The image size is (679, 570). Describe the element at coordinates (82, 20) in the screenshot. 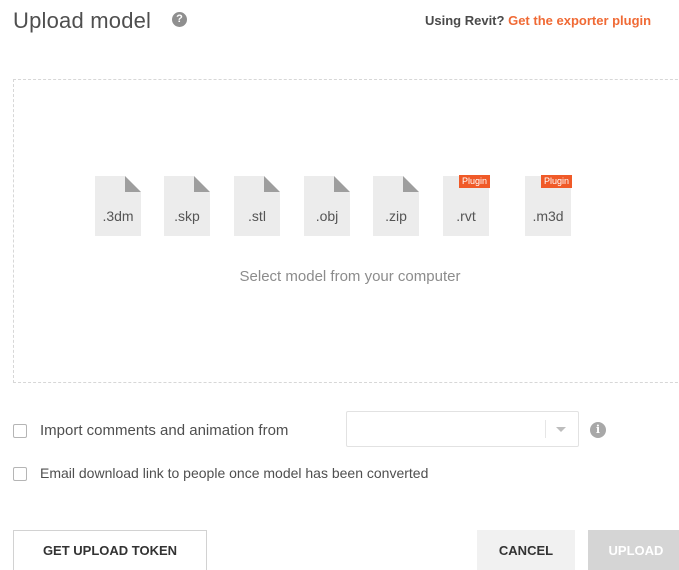

I see `page-title: Upload model` at that location.